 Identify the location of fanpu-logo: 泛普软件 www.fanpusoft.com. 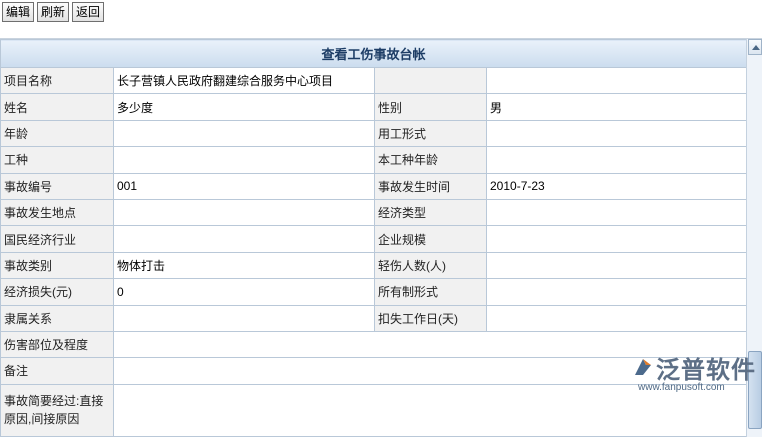
(692, 393).